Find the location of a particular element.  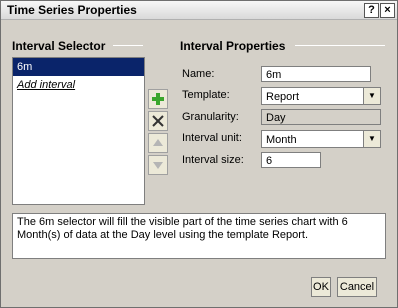

interval-unit-label: Interval unit: is located at coordinates (212, 138).